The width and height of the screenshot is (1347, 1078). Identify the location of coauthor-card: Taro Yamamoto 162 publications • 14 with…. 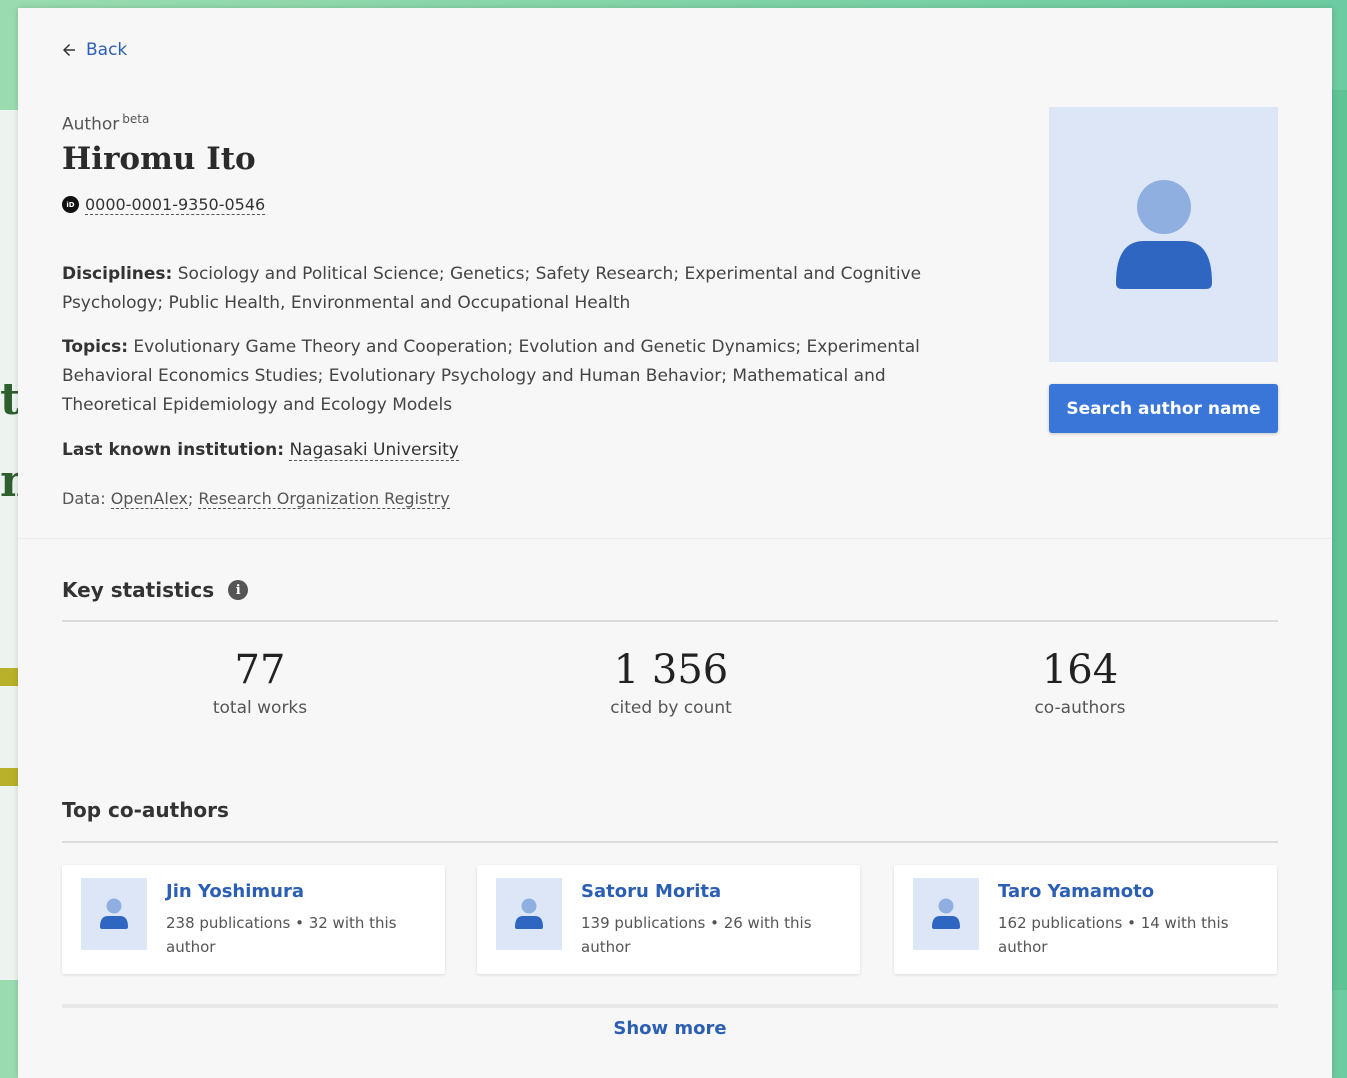
(1085, 919).